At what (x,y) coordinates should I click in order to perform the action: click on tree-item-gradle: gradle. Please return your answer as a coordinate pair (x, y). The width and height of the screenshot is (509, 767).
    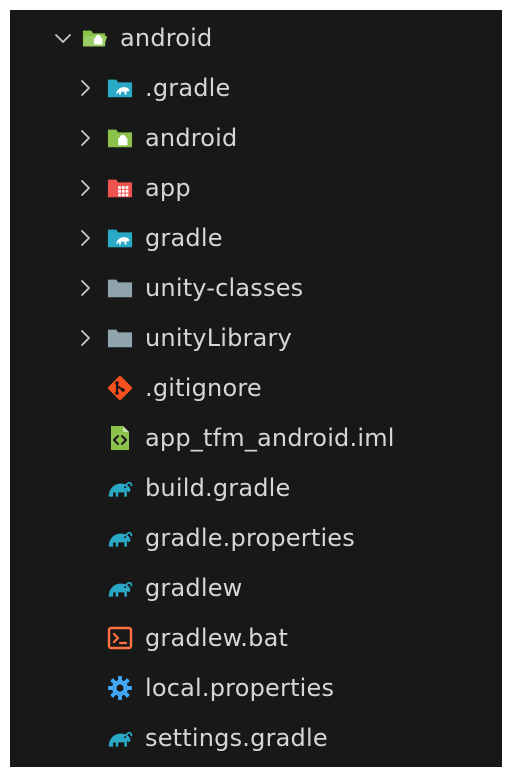
    Looking at the image, I should click on (256, 238).